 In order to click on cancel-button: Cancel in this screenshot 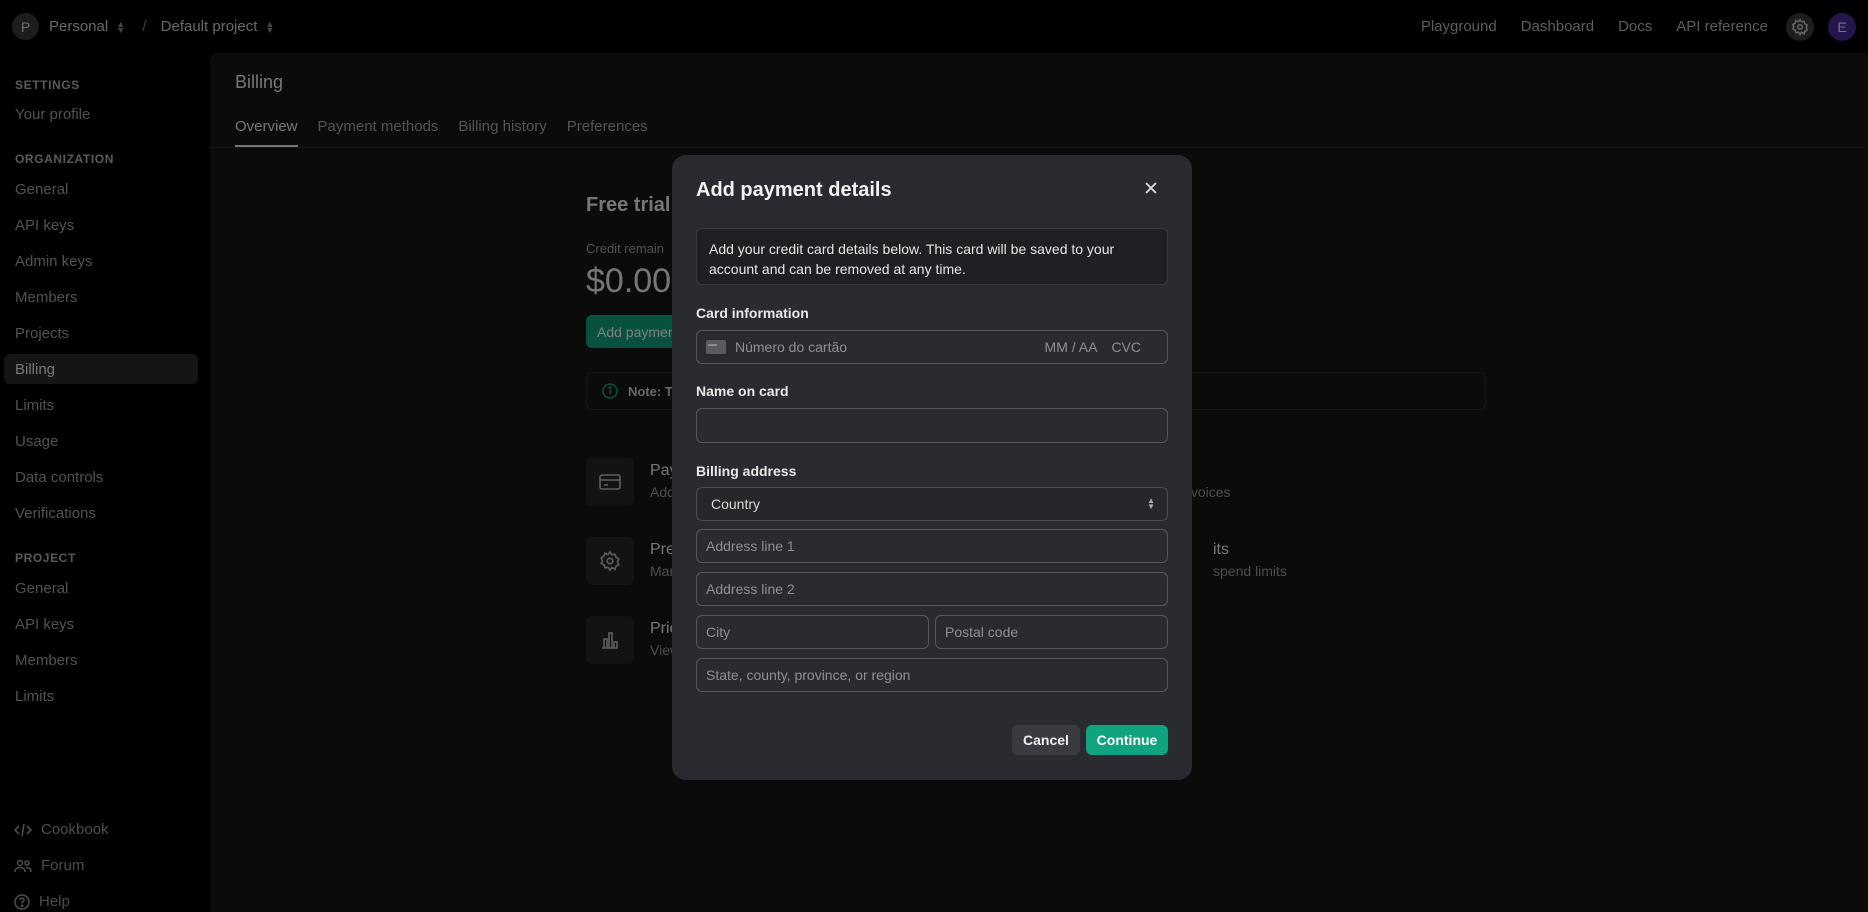, I will do `click(1046, 740)`.